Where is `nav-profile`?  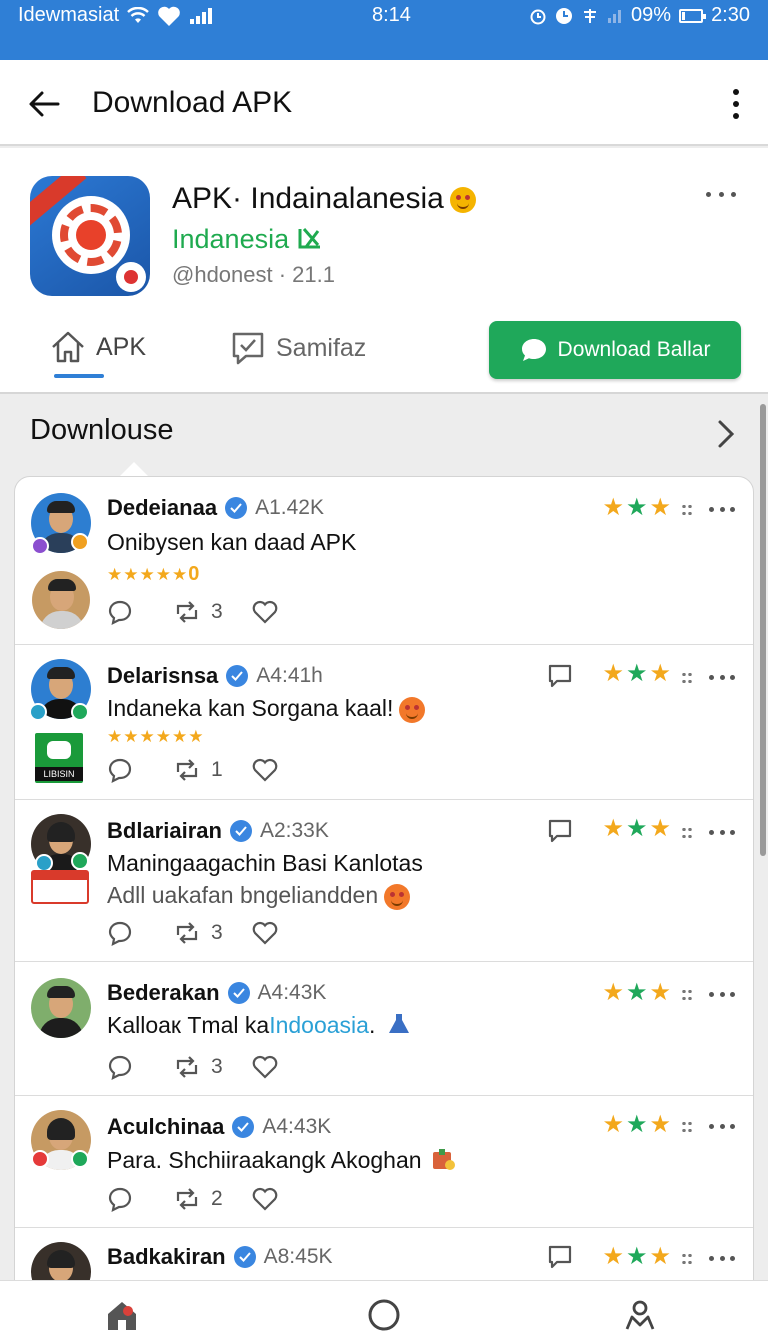
nav-profile is located at coordinates (640, 1315).